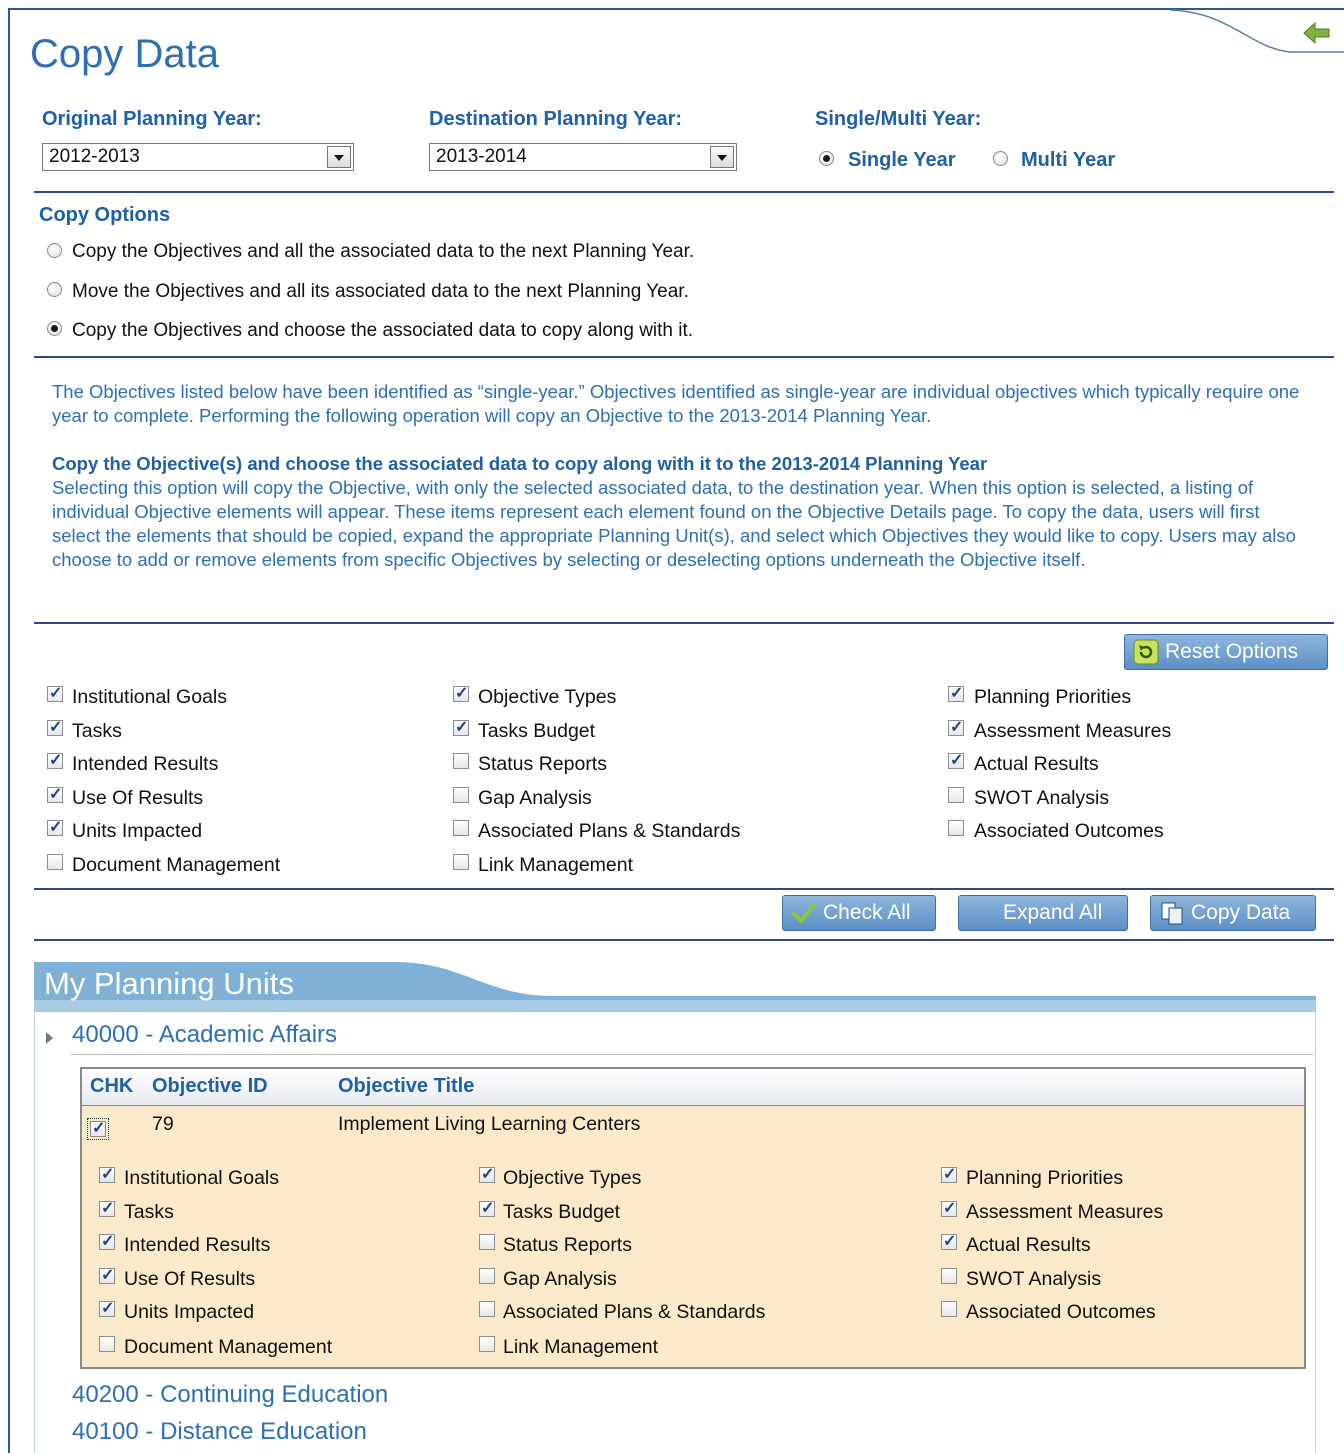 Image resolution: width=1344 pixels, height=1453 pixels. Describe the element at coordinates (556, 119) in the screenshot. I see `destination-year-label: Destination Planning Year:` at that location.